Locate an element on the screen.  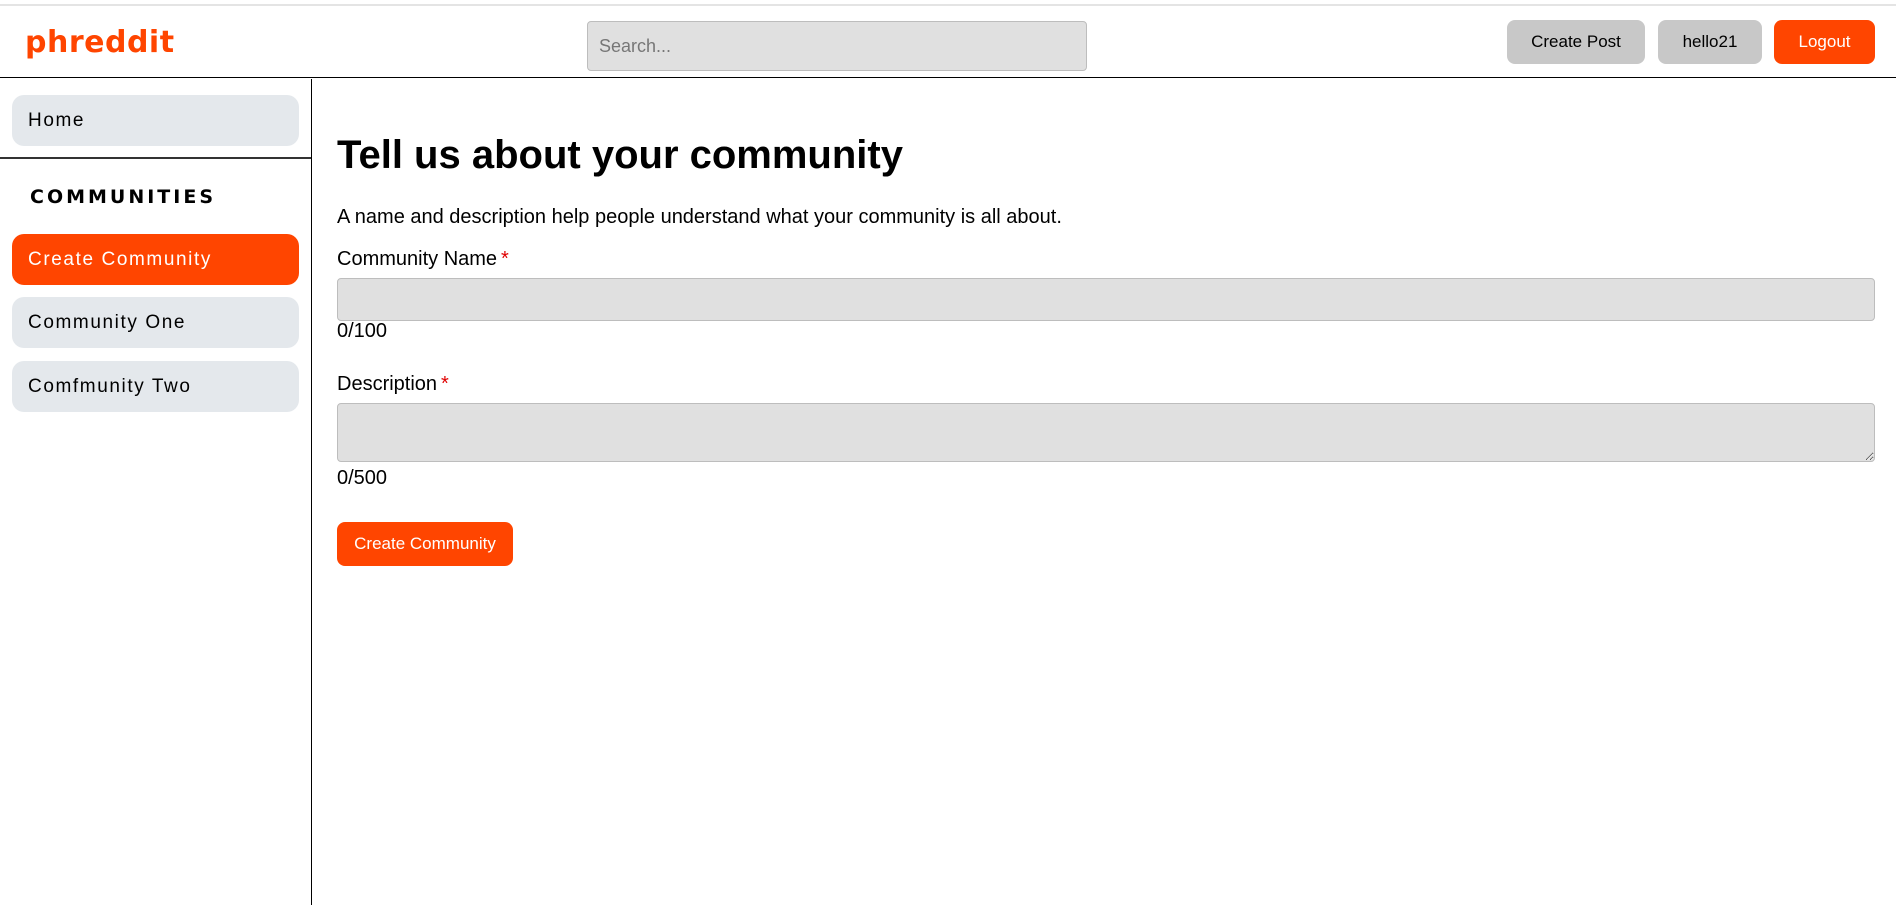
description-label-text: Description is located at coordinates (387, 384).